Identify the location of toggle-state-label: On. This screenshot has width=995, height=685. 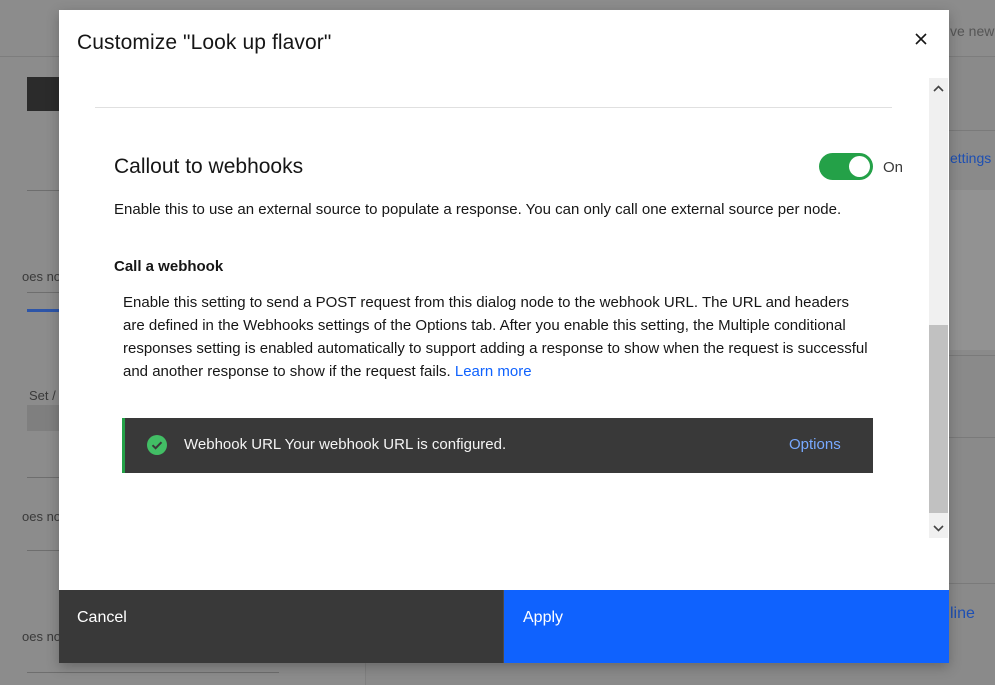
(893, 167).